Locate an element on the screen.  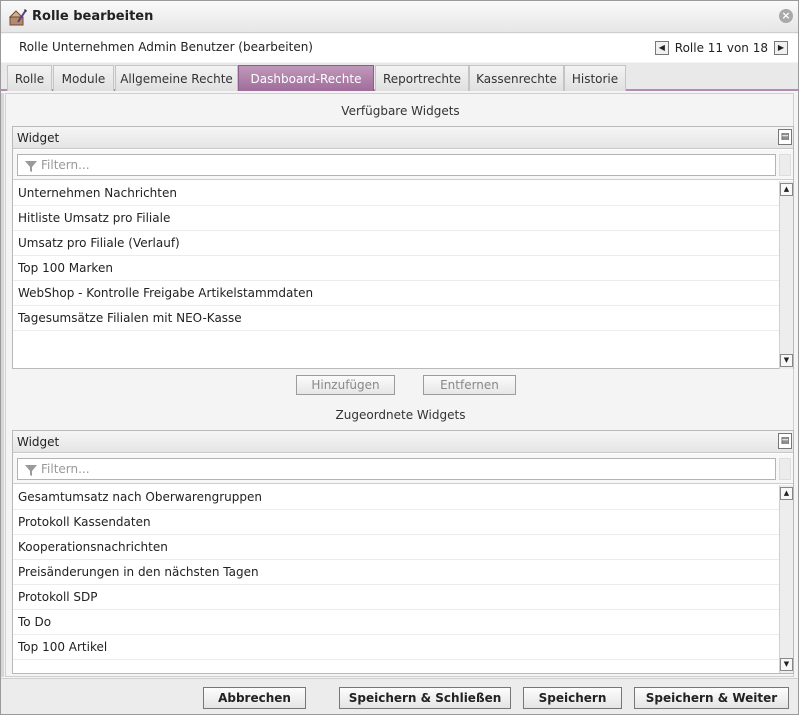
available-widgets-title: Verfügbare Widgets is located at coordinates (400, 111).